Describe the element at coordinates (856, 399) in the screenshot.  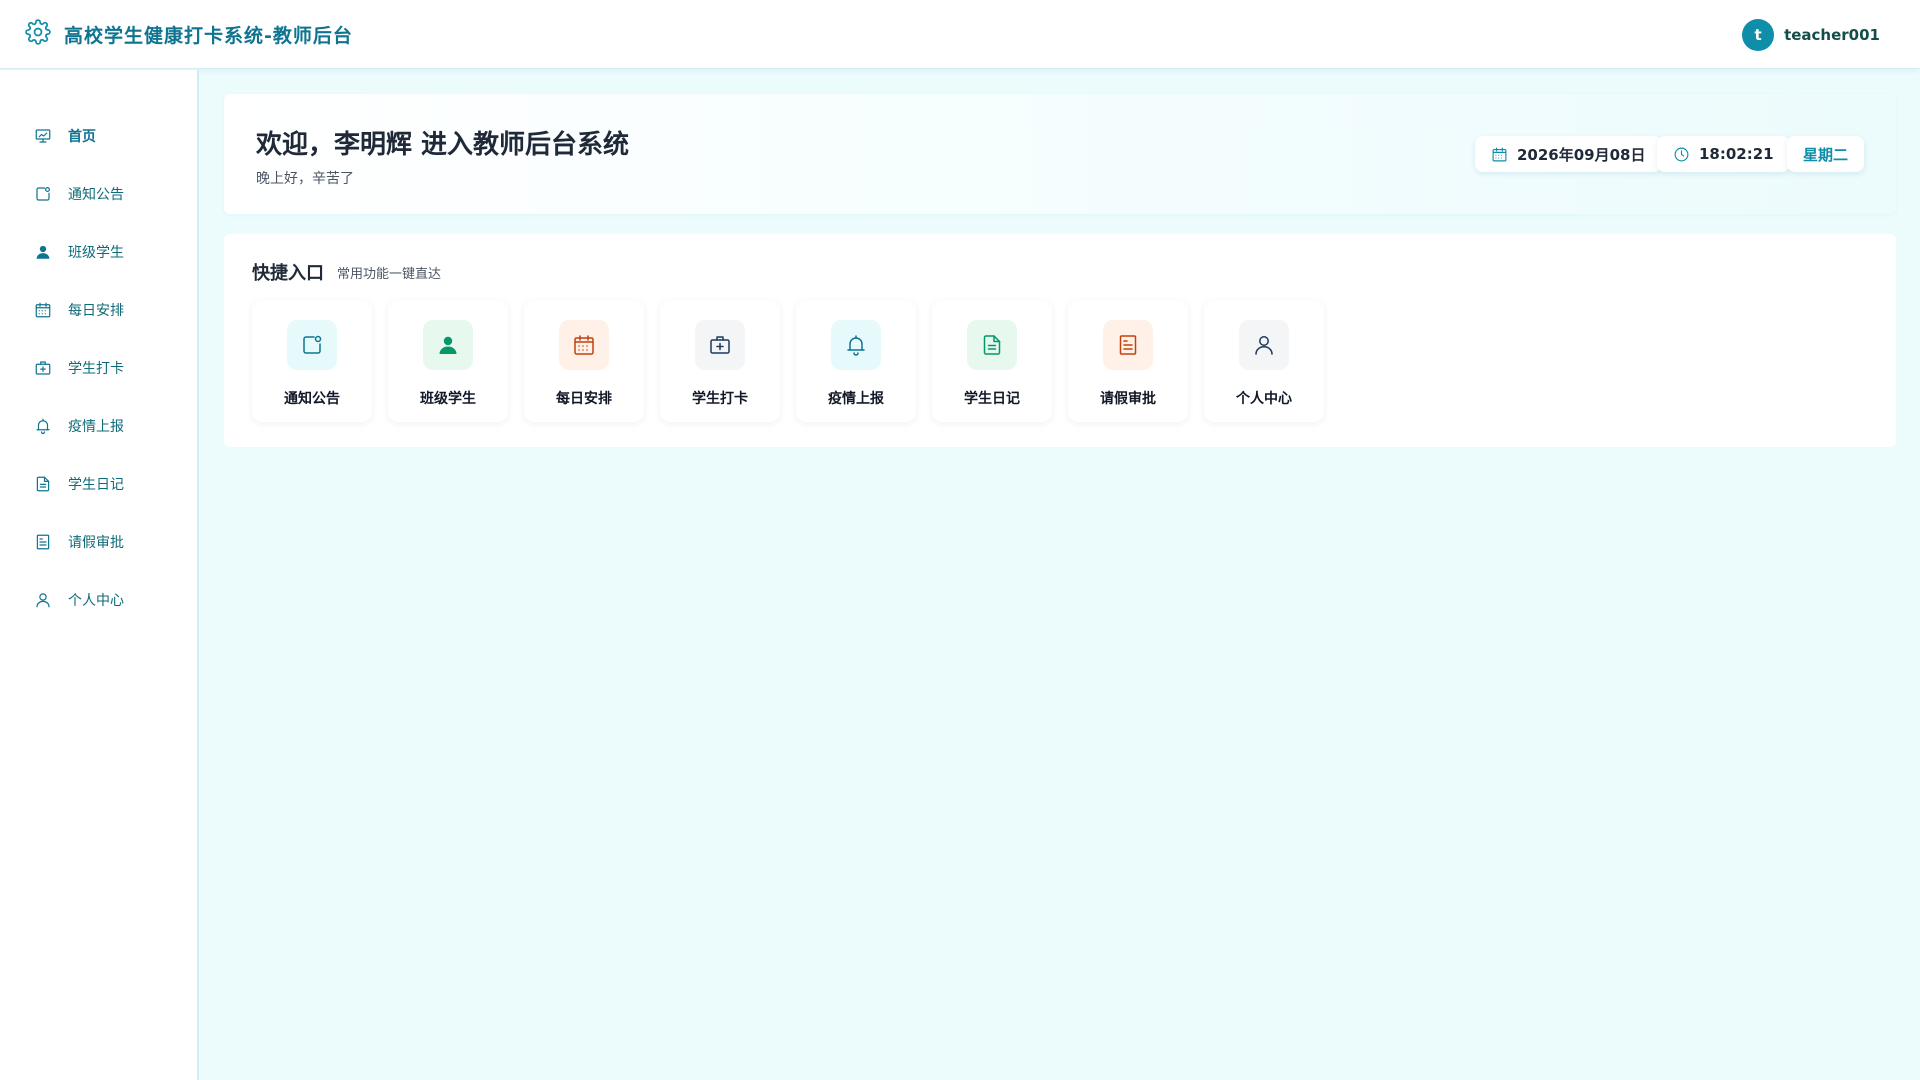
I see `quick-tile-label: 疫情上报` at that location.